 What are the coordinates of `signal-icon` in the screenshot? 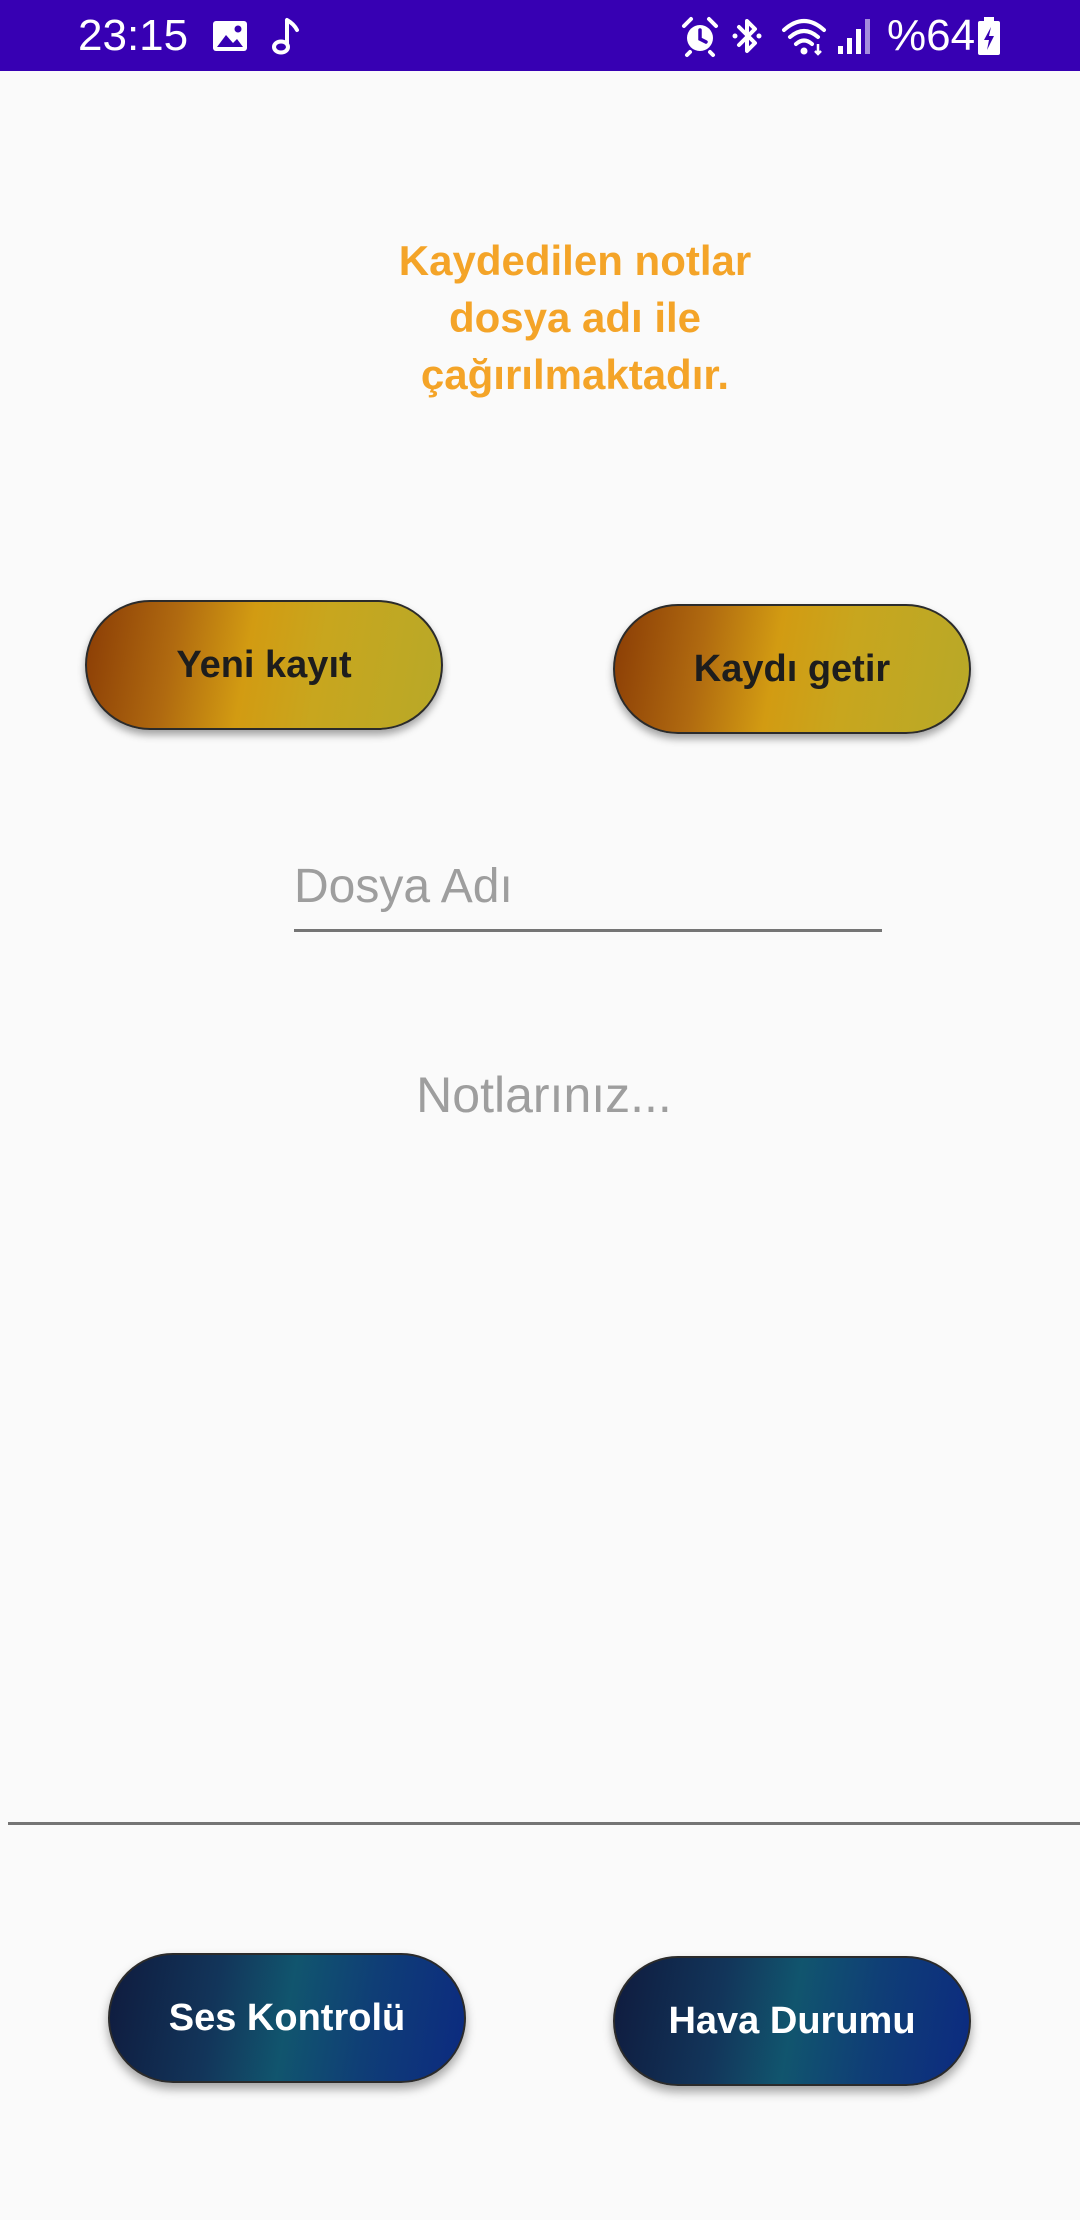 It's located at (854, 36).